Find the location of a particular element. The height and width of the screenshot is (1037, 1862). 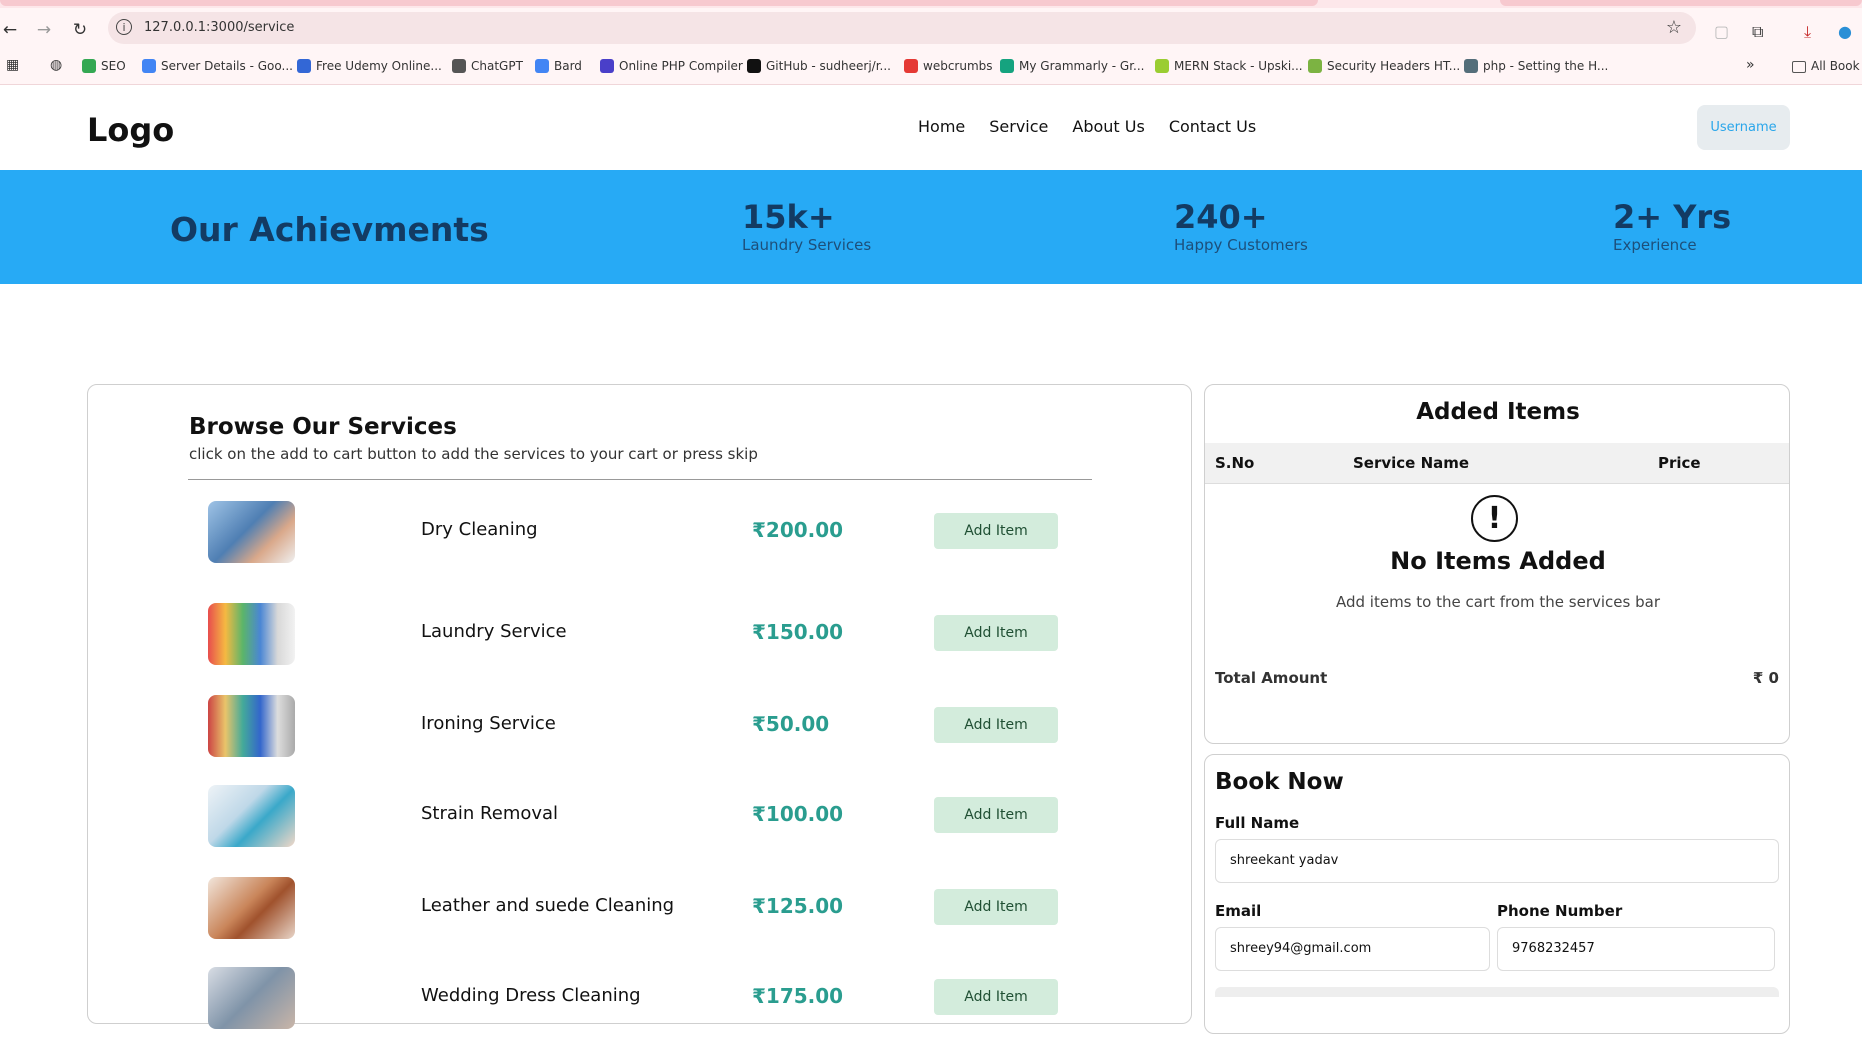

stat-value: 15k+ is located at coordinates (788, 217).